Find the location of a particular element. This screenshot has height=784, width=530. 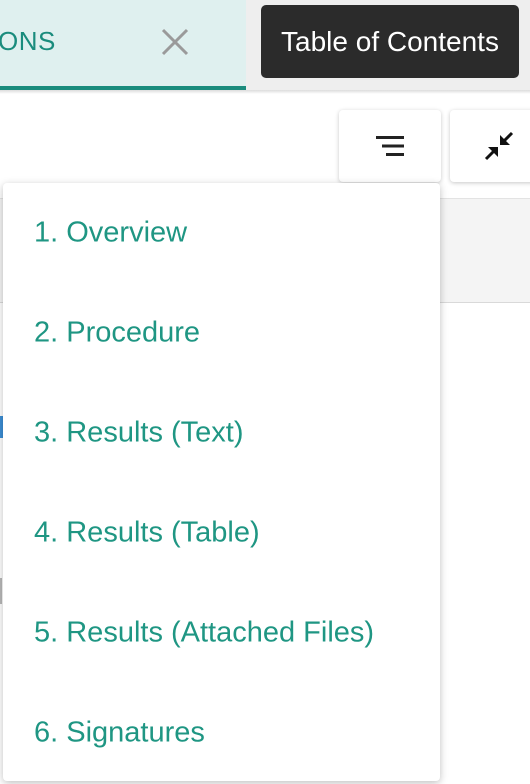

toc-item-results-attached-files: 5. Results (Attached Files) is located at coordinates (221, 633).